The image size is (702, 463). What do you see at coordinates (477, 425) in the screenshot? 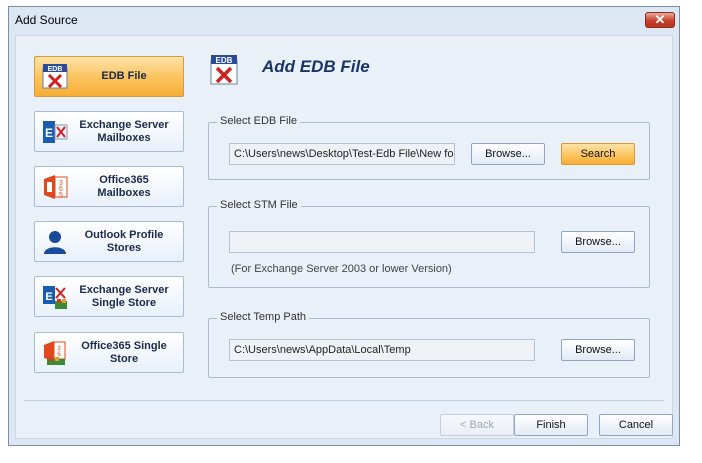
I see `back-button: < Back` at bounding box center [477, 425].